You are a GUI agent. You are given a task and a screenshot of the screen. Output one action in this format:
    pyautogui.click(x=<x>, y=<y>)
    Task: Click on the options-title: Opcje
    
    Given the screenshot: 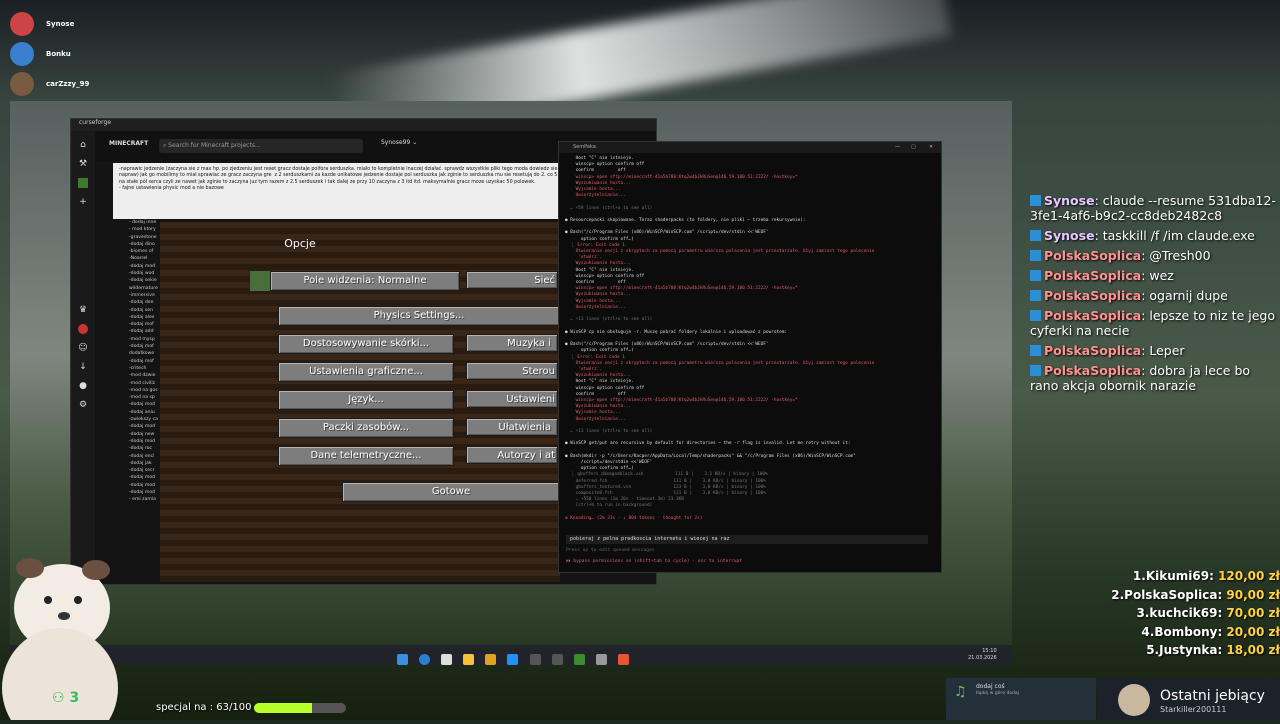 What is the action you would take?
    pyautogui.click(x=300, y=243)
    